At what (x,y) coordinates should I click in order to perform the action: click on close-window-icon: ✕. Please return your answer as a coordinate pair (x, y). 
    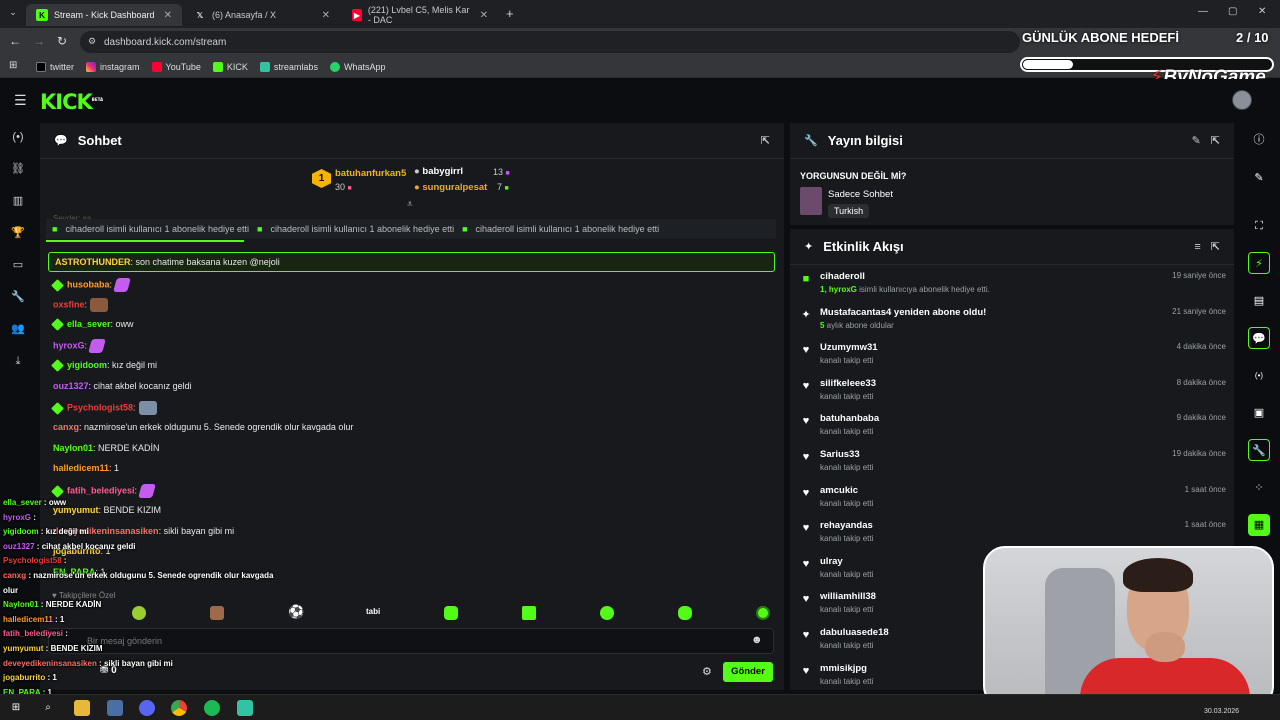
    Looking at the image, I should click on (1262, 11).